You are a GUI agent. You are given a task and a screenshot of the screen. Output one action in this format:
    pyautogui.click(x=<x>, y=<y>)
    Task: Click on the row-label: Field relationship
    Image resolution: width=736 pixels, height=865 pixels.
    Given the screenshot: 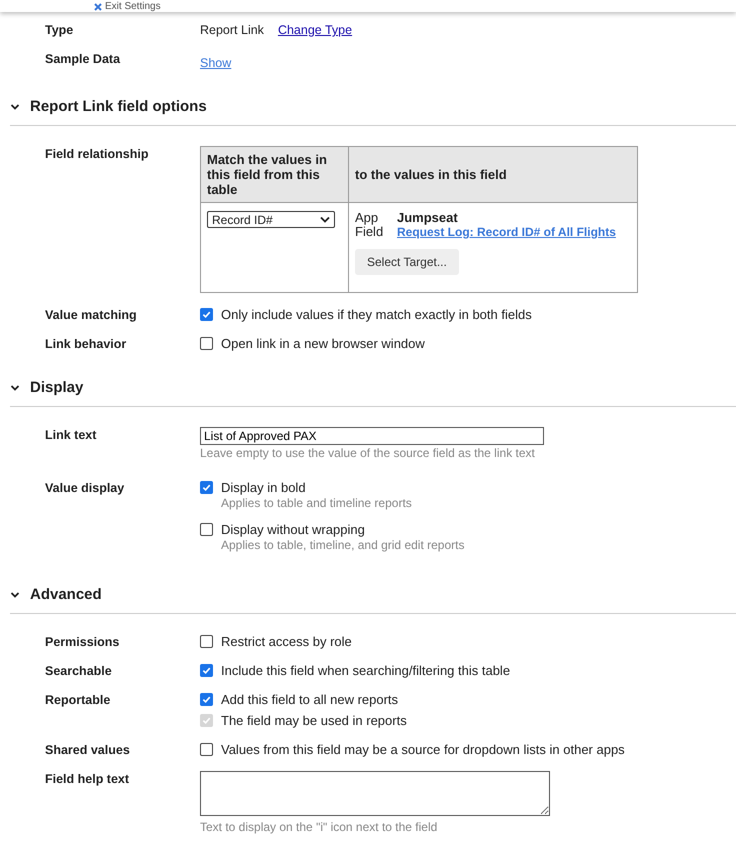 What is the action you would take?
    pyautogui.click(x=97, y=154)
    